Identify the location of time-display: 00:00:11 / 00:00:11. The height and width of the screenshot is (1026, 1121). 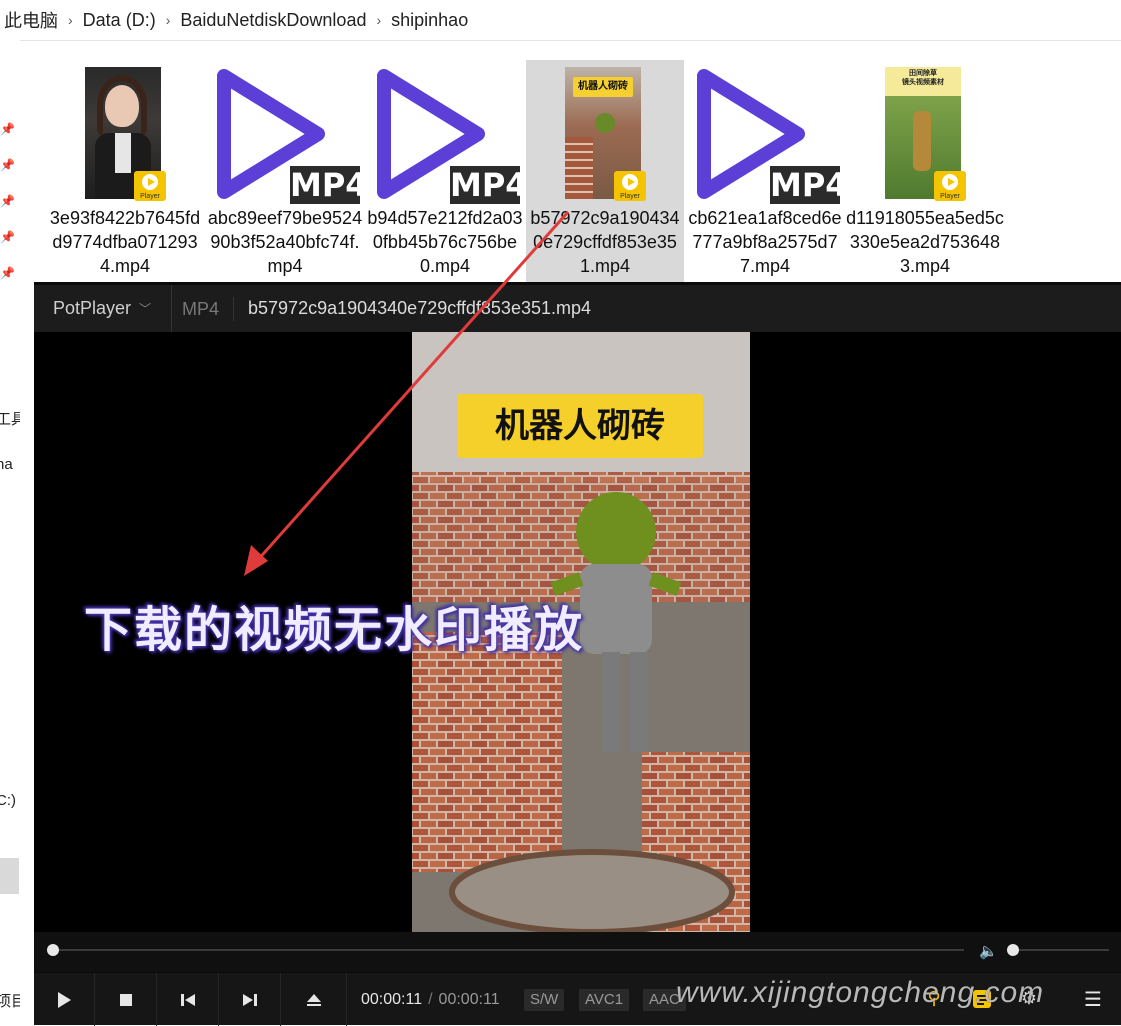
(430, 999).